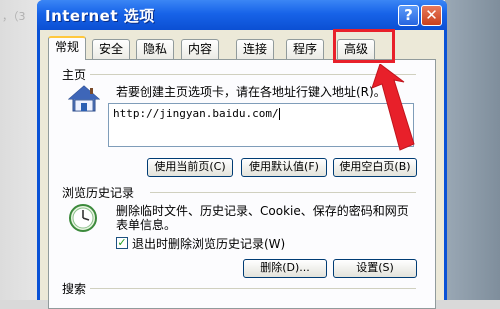 This screenshot has height=309, width=500. Describe the element at coordinates (196, 113) in the screenshot. I see `homepage-url-value: http://jingyan.baidu.com/` at that location.